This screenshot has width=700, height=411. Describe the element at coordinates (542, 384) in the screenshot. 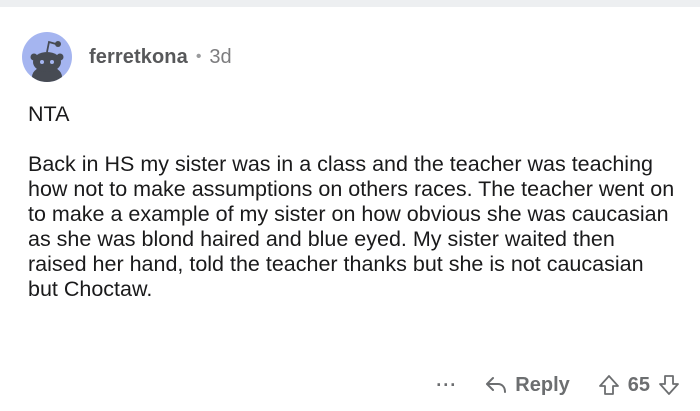

I see `reply-label: Reply` at that location.